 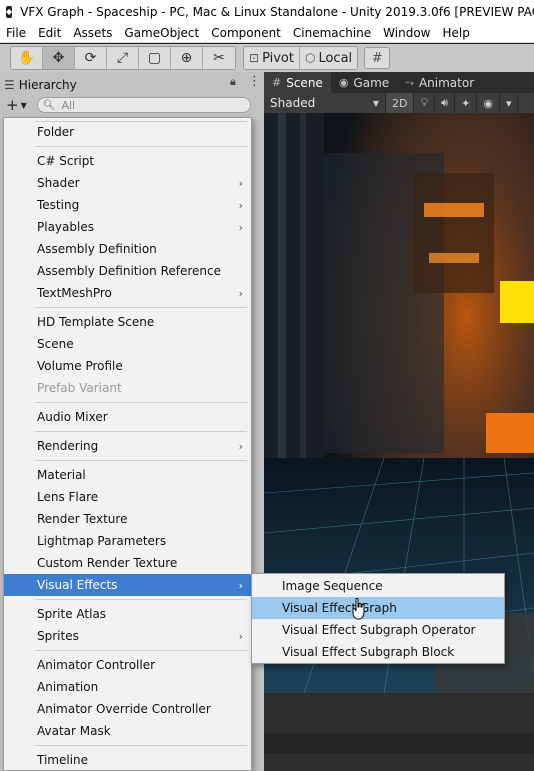 I want to click on menu-item-playables: Playables ›, so click(x=127, y=227).